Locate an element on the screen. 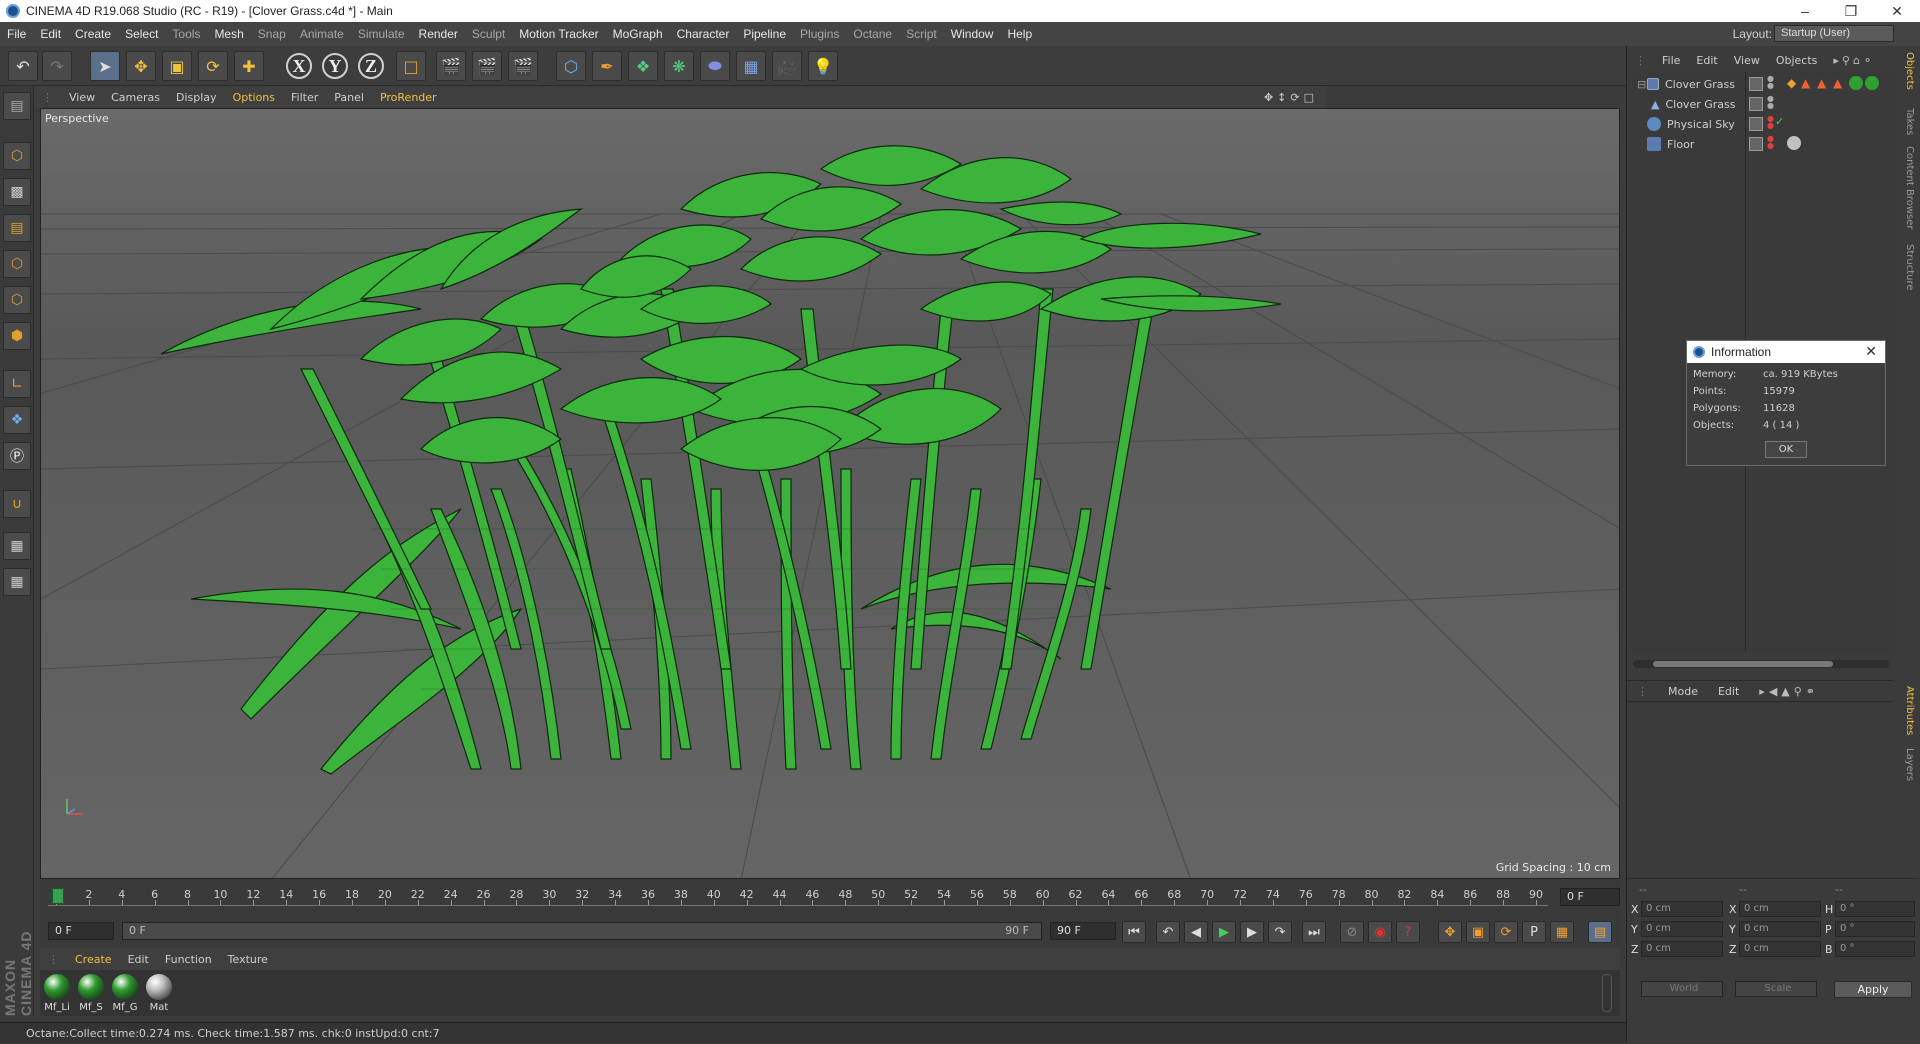 This screenshot has width=1920, height=1044. pos-x-field: 0 cm is located at coordinates (1682, 909).